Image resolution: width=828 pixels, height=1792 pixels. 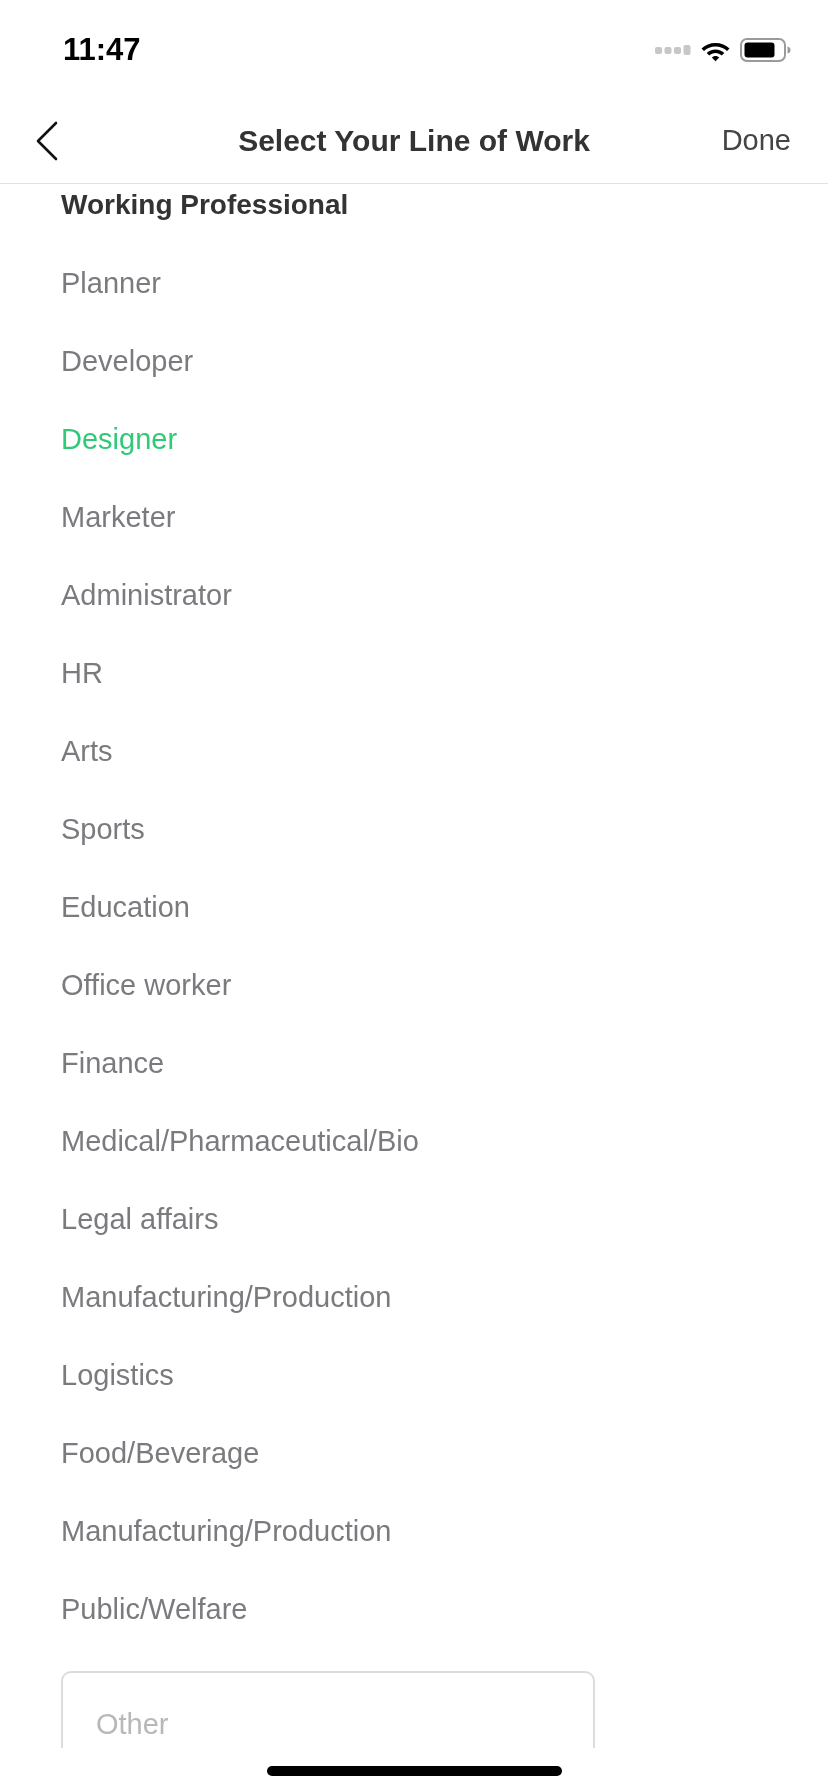 What do you see at coordinates (111, 283) in the screenshot?
I see `occupation-option: Planner` at bounding box center [111, 283].